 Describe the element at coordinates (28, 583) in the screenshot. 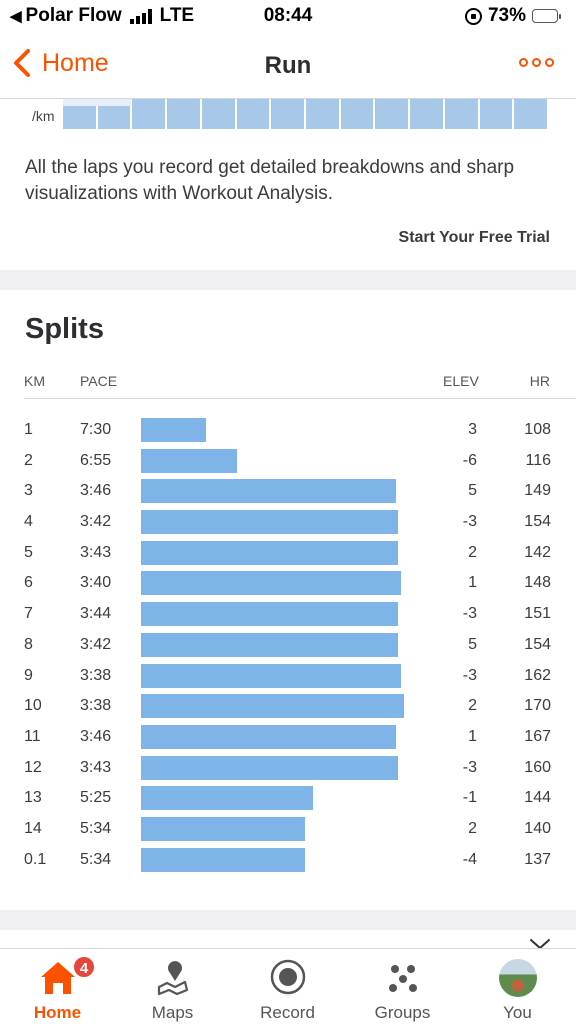

I see `split-km: 6` at that location.